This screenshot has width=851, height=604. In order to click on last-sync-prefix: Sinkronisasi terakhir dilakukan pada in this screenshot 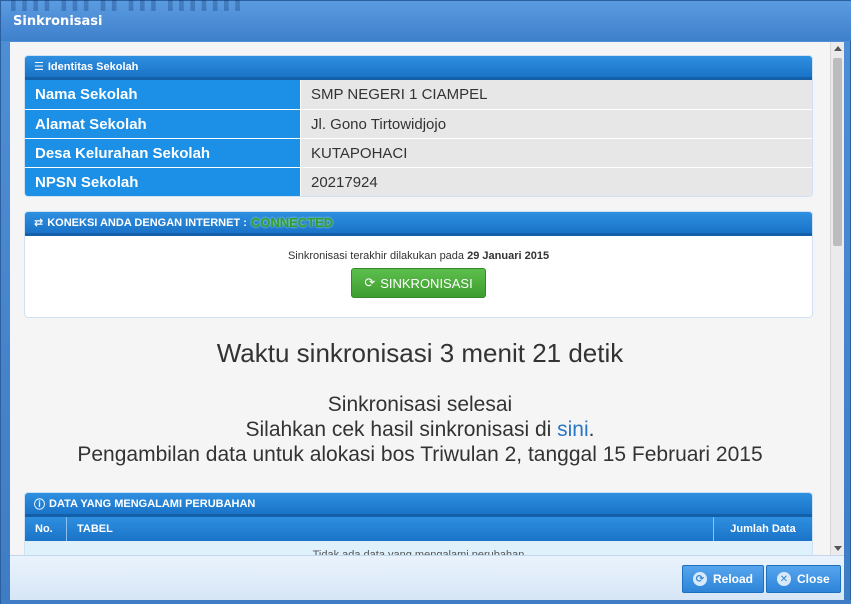, I will do `click(376, 256)`.